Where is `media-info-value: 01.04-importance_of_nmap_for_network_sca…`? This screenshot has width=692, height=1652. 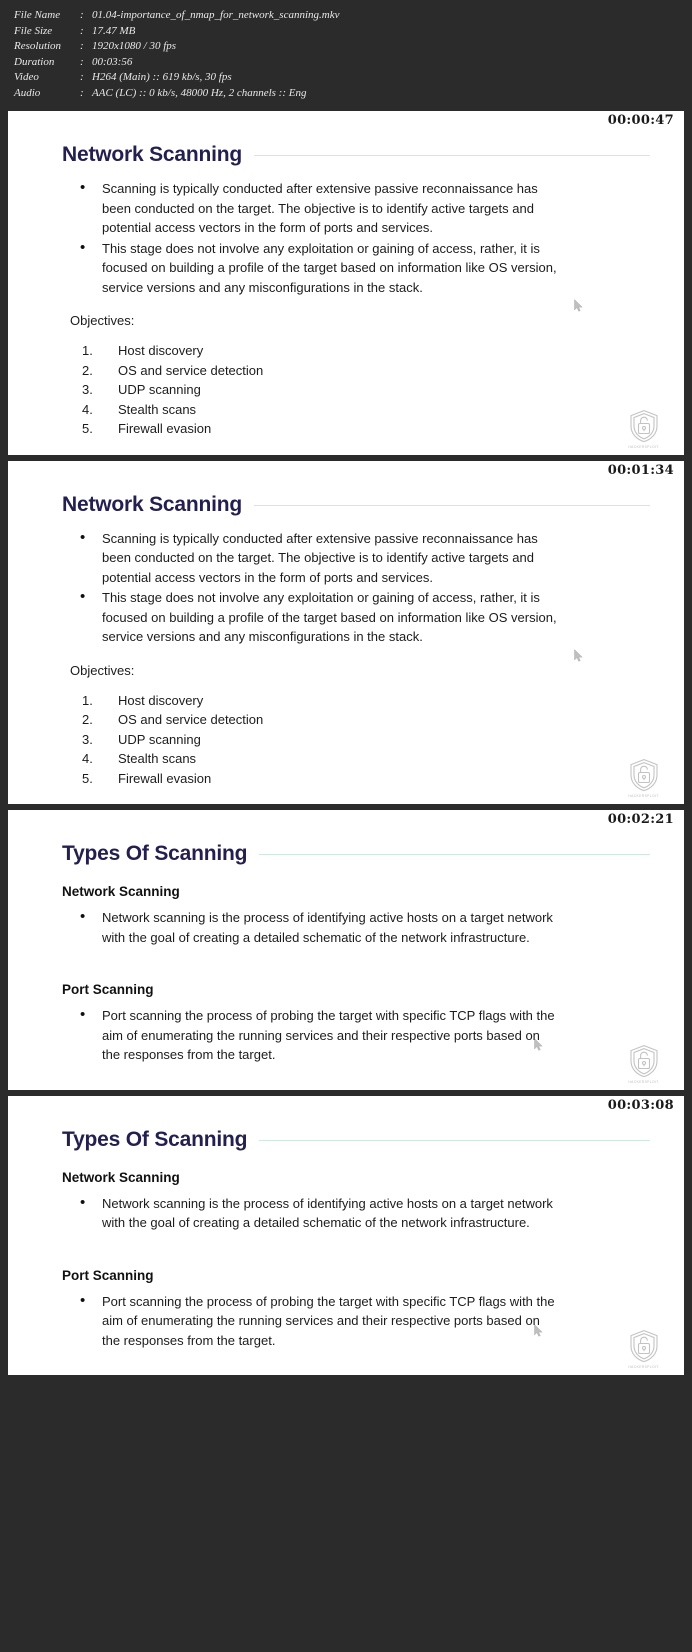 media-info-value: 01.04-importance_of_nmap_for_network_sca… is located at coordinates (216, 15).